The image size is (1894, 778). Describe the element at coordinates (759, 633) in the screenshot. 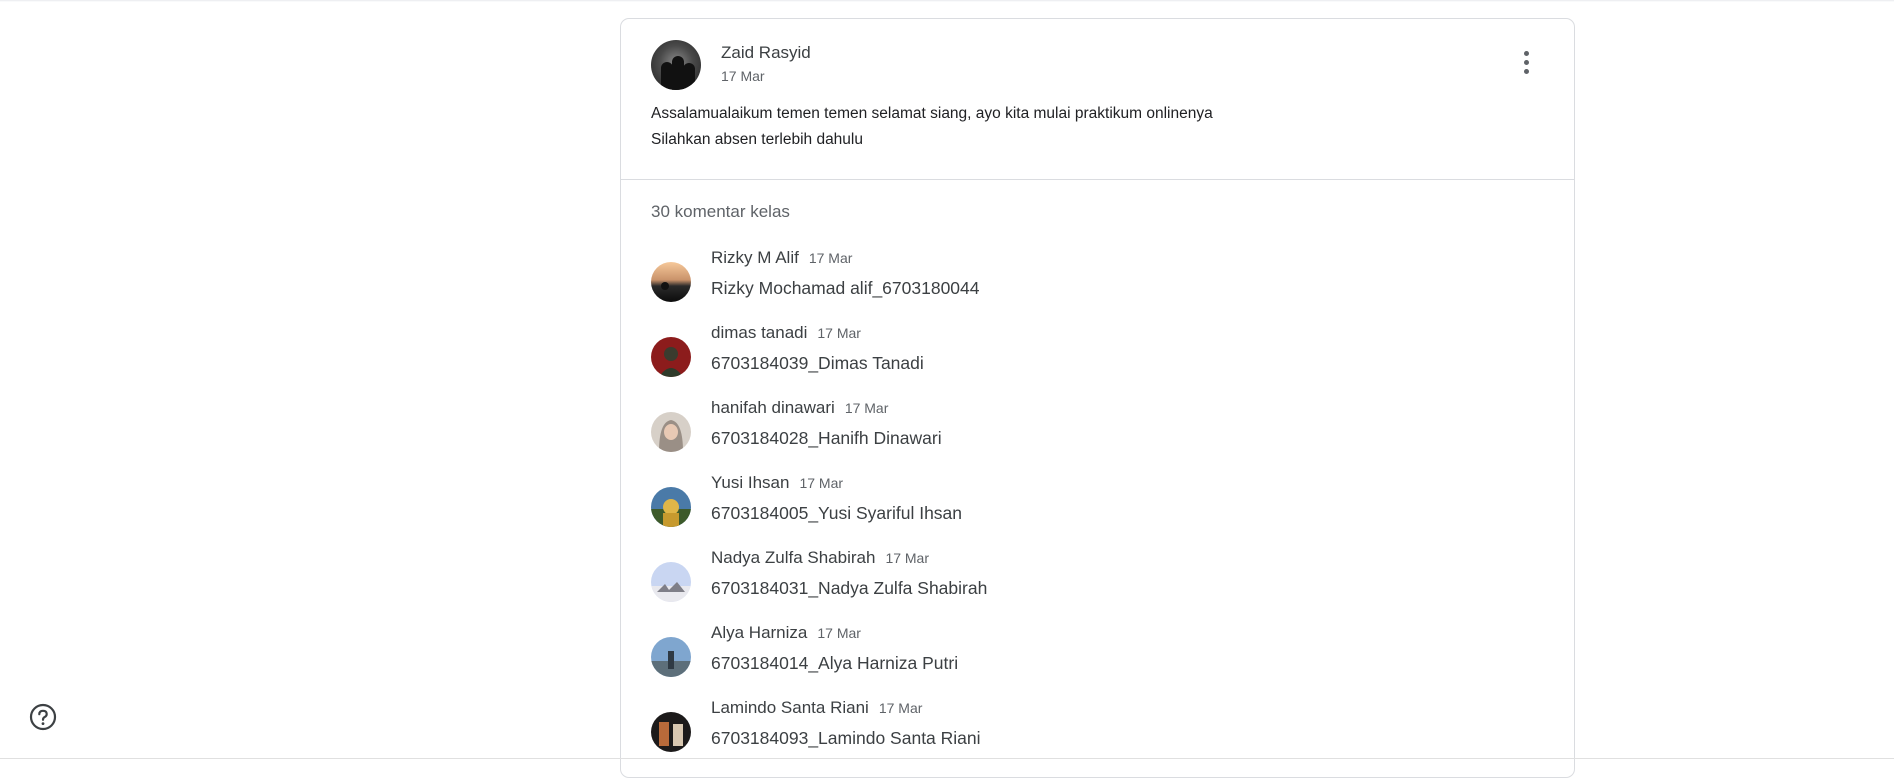

I see `comment-author: Alya Harniza` at that location.